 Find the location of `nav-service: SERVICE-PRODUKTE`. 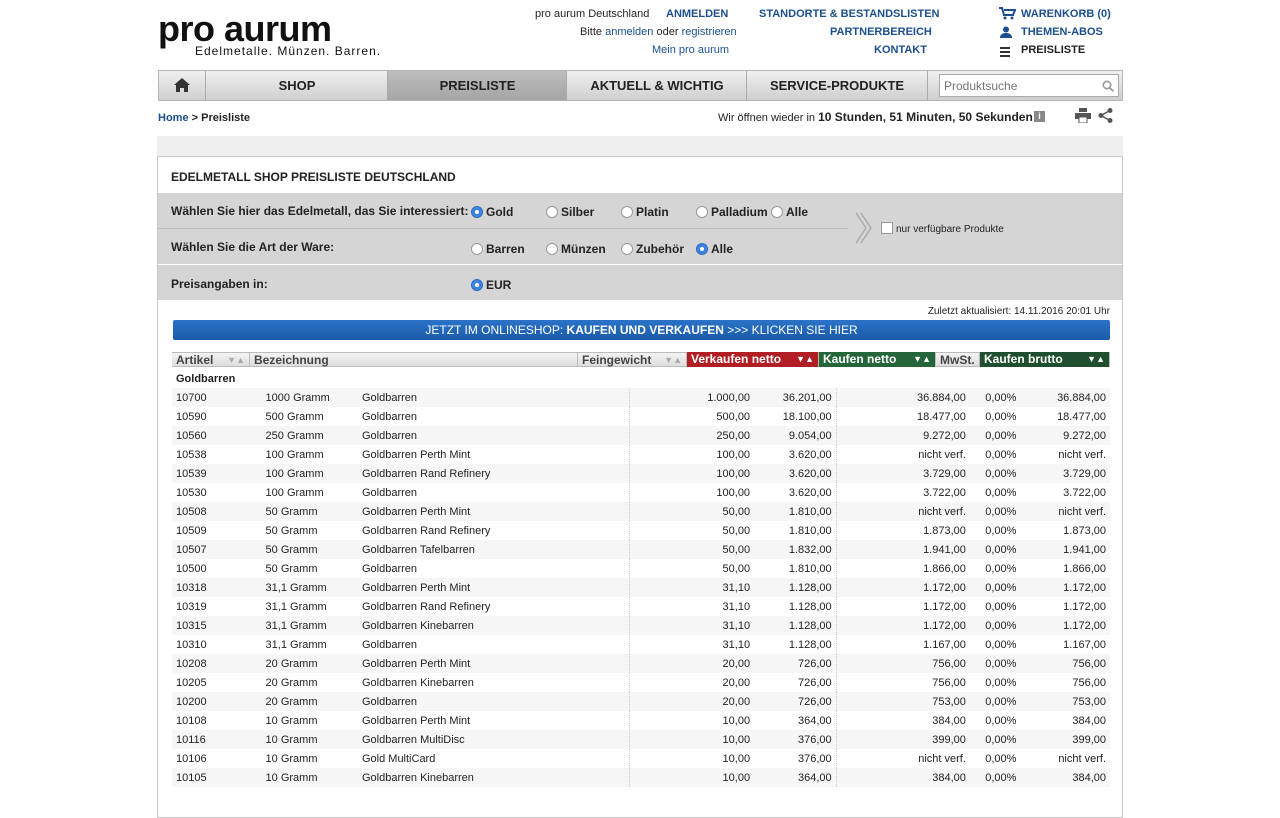

nav-service: SERVICE-PRODUKTE is located at coordinates (837, 85).